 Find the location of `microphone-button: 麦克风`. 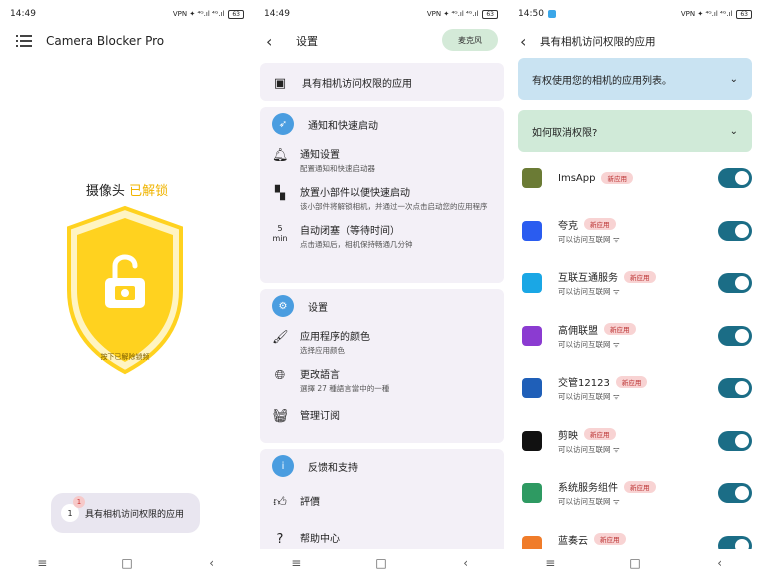

microphone-button: 麦克风 is located at coordinates (470, 40).